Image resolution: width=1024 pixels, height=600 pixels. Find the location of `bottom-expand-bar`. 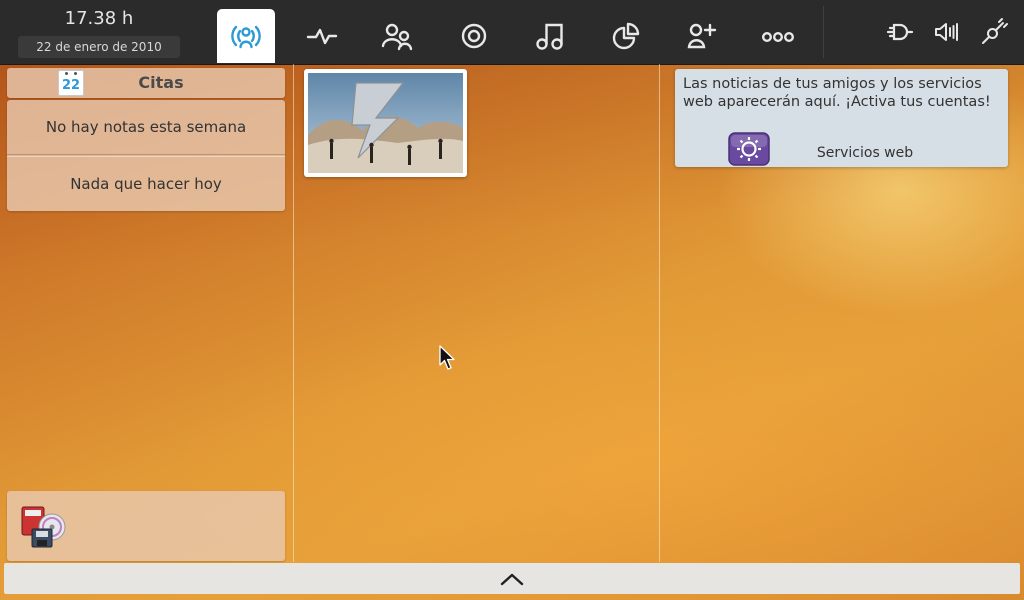

bottom-expand-bar is located at coordinates (512, 578).